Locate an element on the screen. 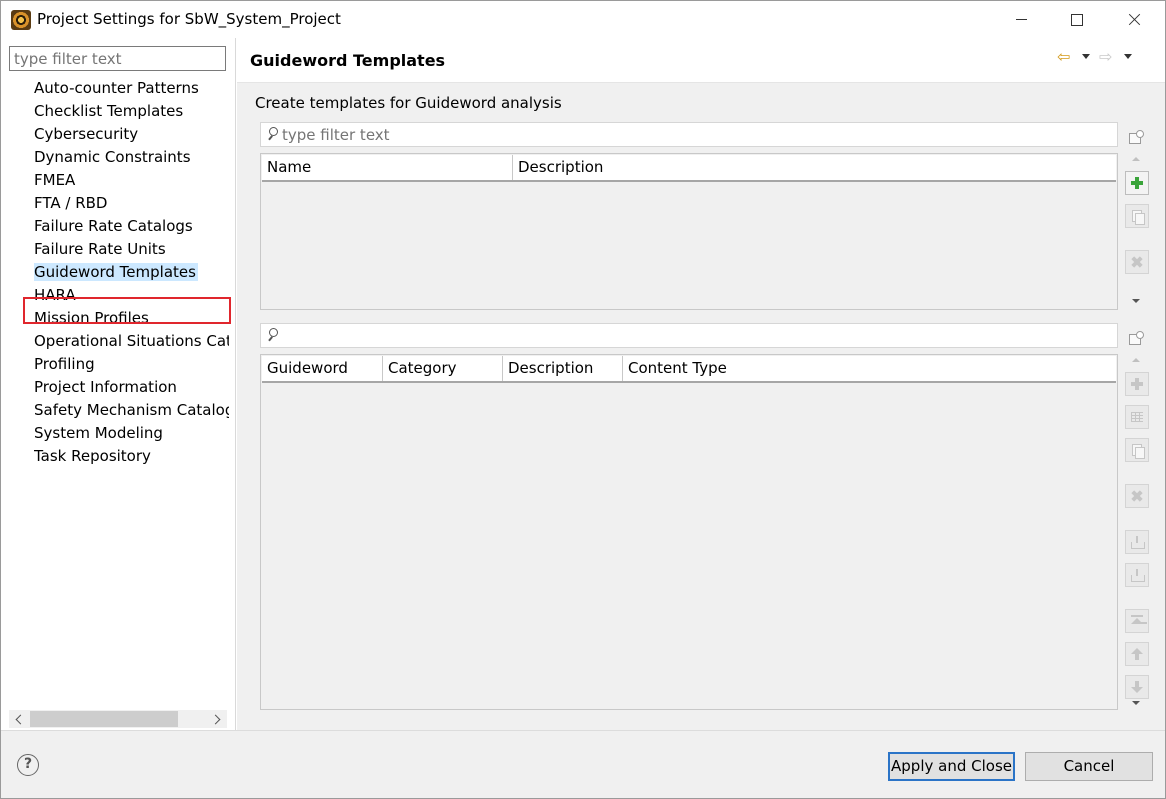  tree-item-label: Failure Rate Catalogs is located at coordinates (113, 226).